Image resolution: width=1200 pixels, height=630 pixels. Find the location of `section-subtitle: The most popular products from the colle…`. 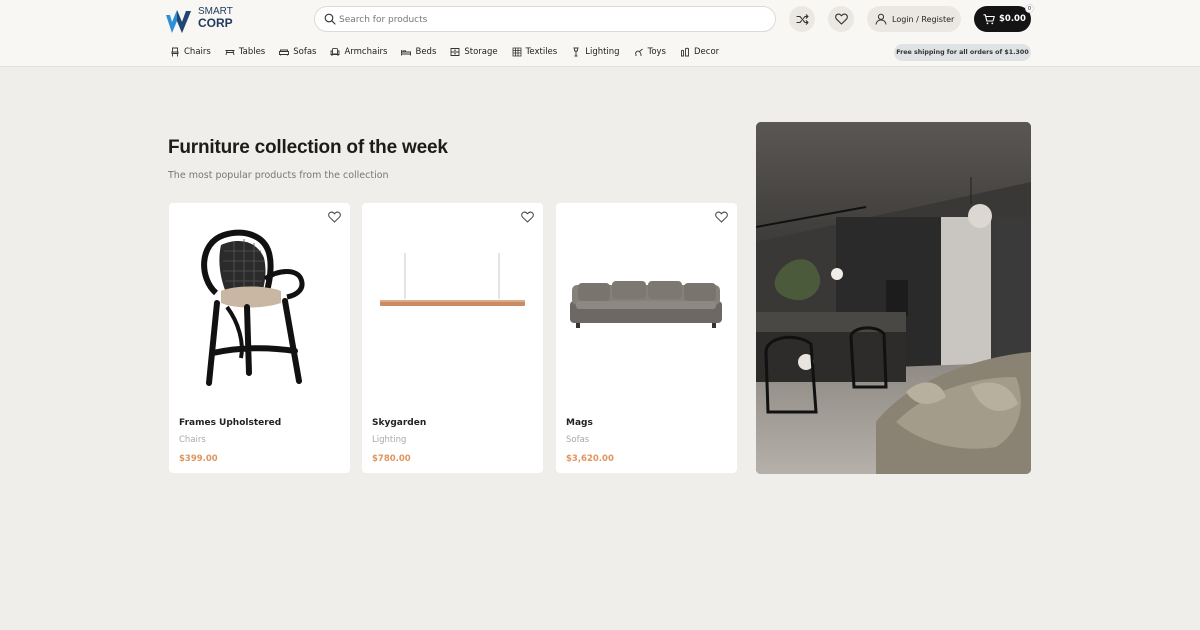

section-subtitle: The most popular products from the colle… is located at coordinates (278, 175).